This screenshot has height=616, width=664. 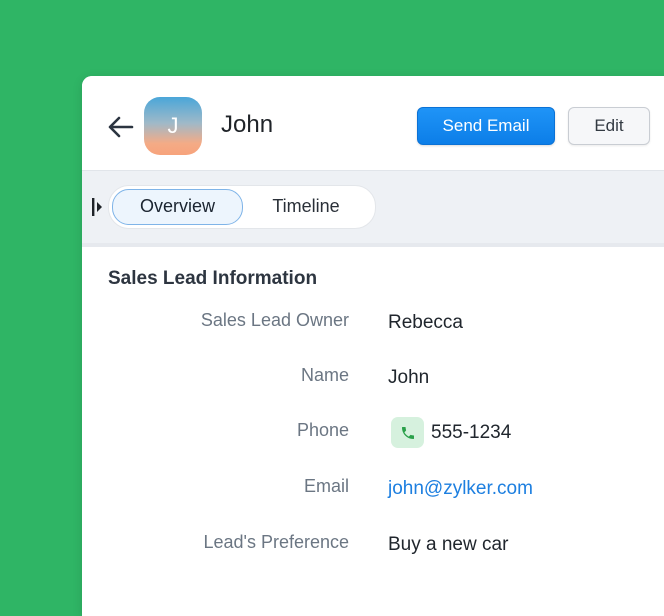 I want to click on field-value: Rebecca, so click(x=425, y=322).